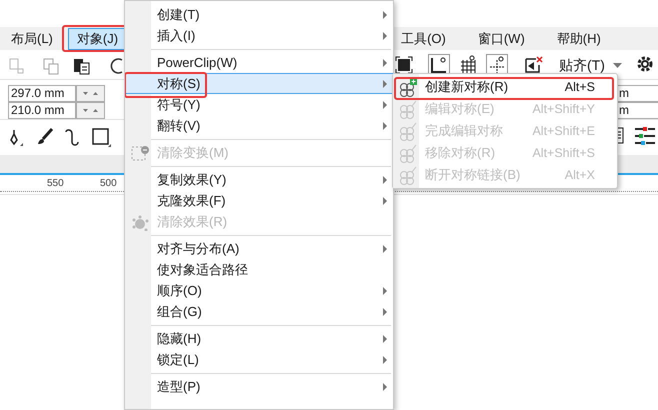 The width and height of the screenshot is (658, 410). Describe the element at coordinates (259, 338) in the screenshot. I see `menu-item: 隐藏(H)` at that location.